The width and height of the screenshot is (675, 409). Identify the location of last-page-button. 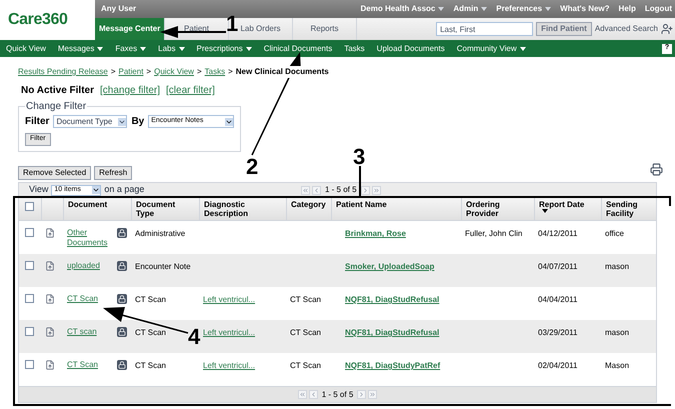
(373, 394).